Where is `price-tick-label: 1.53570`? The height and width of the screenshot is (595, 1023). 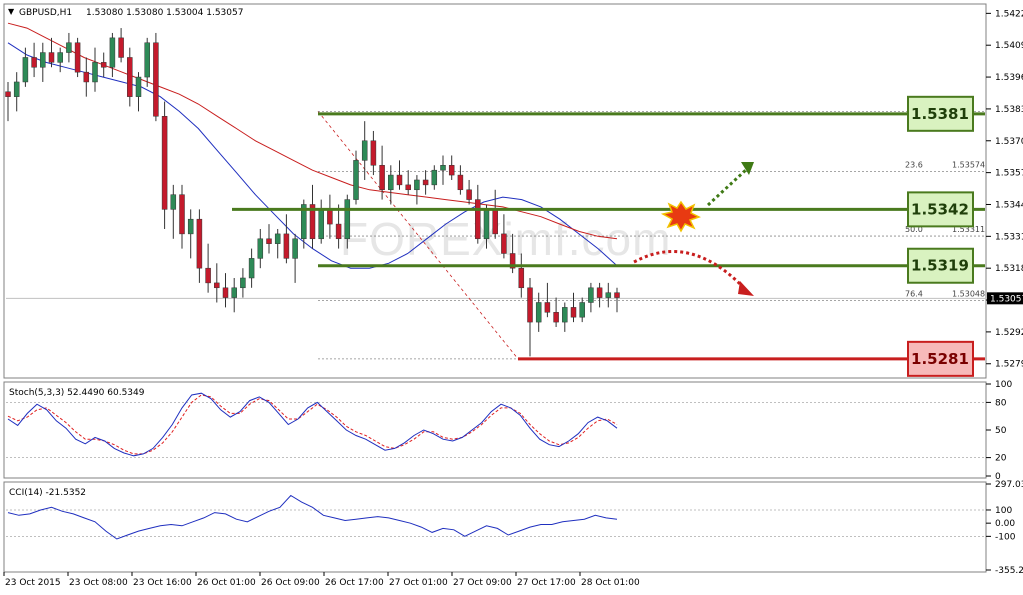
price-tick-label: 1.53570 is located at coordinates (1009, 174).